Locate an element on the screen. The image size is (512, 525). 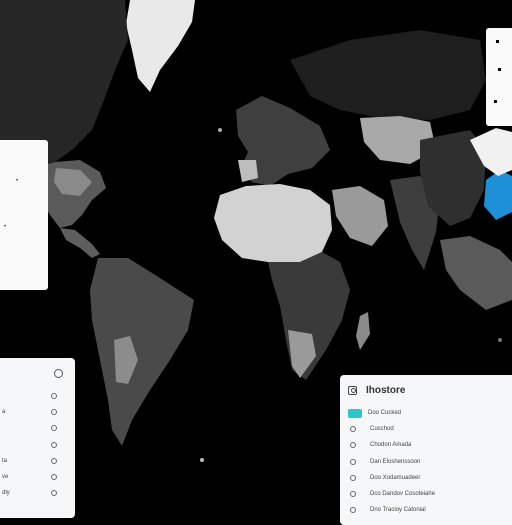
side-list-header is located at coordinates (37, 373).